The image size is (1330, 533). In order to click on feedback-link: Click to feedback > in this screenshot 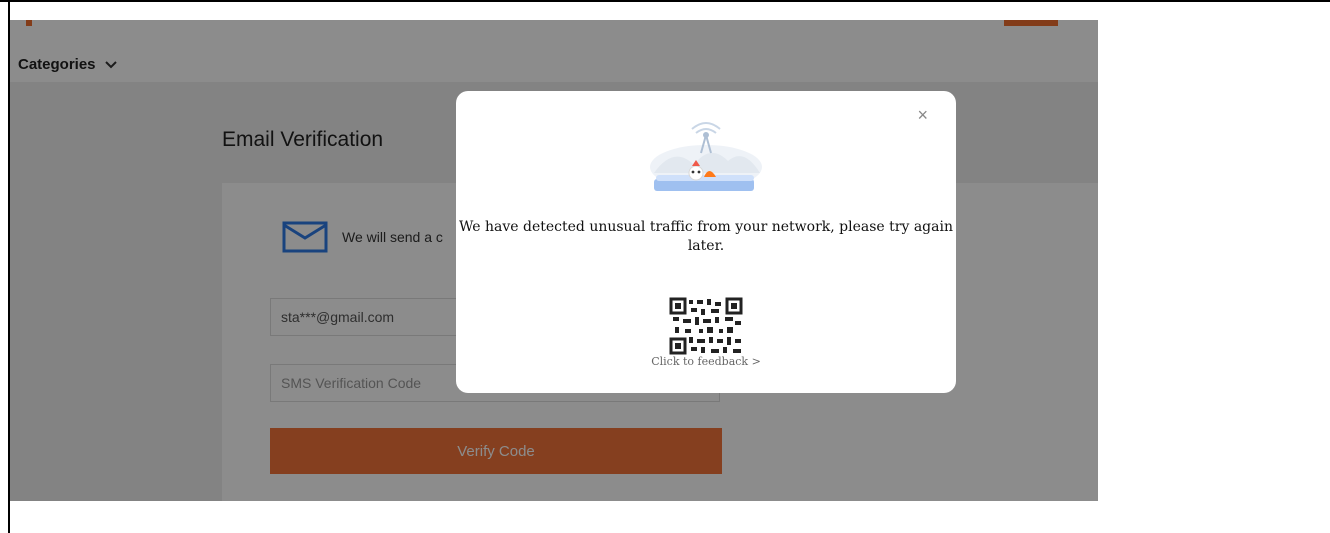, I will do `click(706, 361)`.